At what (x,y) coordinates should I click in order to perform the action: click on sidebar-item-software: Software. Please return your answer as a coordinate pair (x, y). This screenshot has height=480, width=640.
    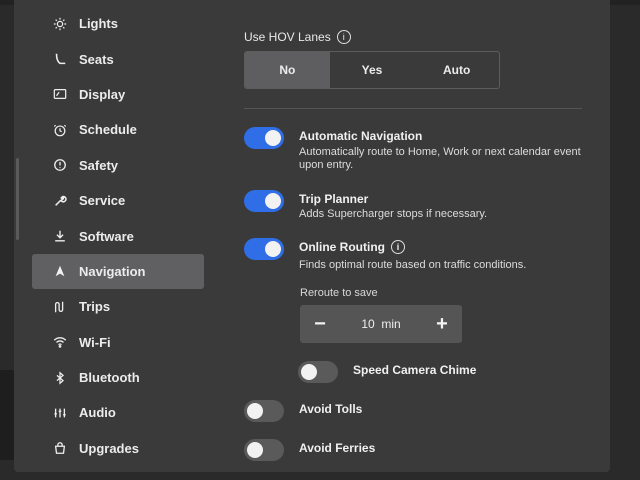
    Looking at the image, I should click on (118, 235).